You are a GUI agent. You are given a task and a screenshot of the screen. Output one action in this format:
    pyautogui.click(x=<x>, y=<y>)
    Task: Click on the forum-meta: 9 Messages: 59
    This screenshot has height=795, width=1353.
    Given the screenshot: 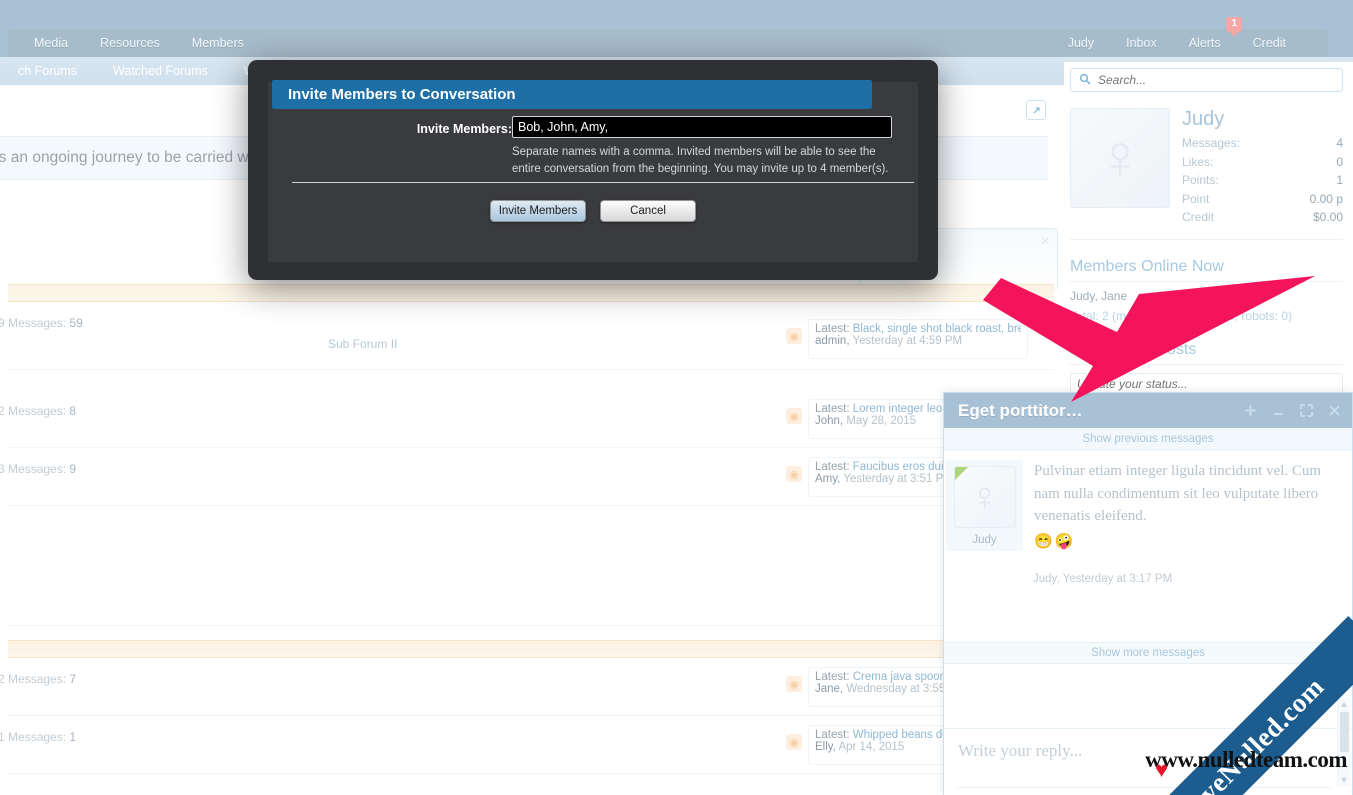 What is the action you would take?
    pyautogui.click(x=41, y=323)
    